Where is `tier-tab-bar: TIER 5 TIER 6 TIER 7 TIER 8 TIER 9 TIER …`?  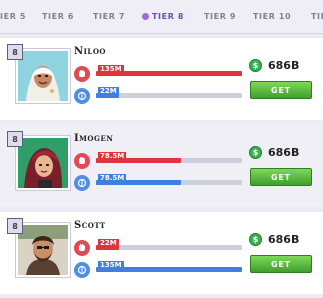
tier-tab-bar: TIER 5 TIER 6 TIER 7 TIER 8 TIER 9 TIER … is located at coordinates (161, 17).